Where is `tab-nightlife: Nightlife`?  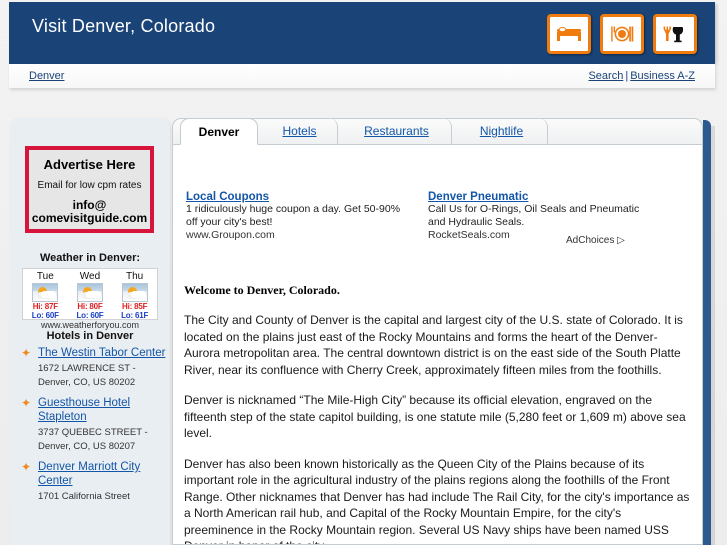 tab-nightlife: Nightlife is located at coordinates (502, 131).